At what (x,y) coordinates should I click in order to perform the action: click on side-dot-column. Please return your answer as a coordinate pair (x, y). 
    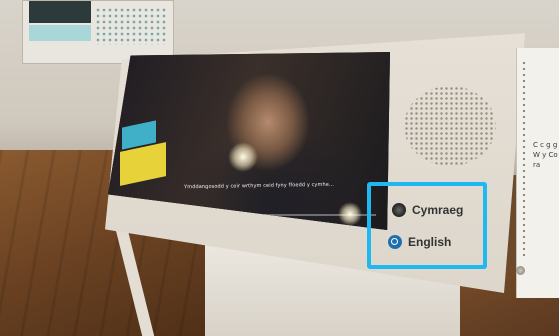
    Looking at the image, I should click on (524, 160).